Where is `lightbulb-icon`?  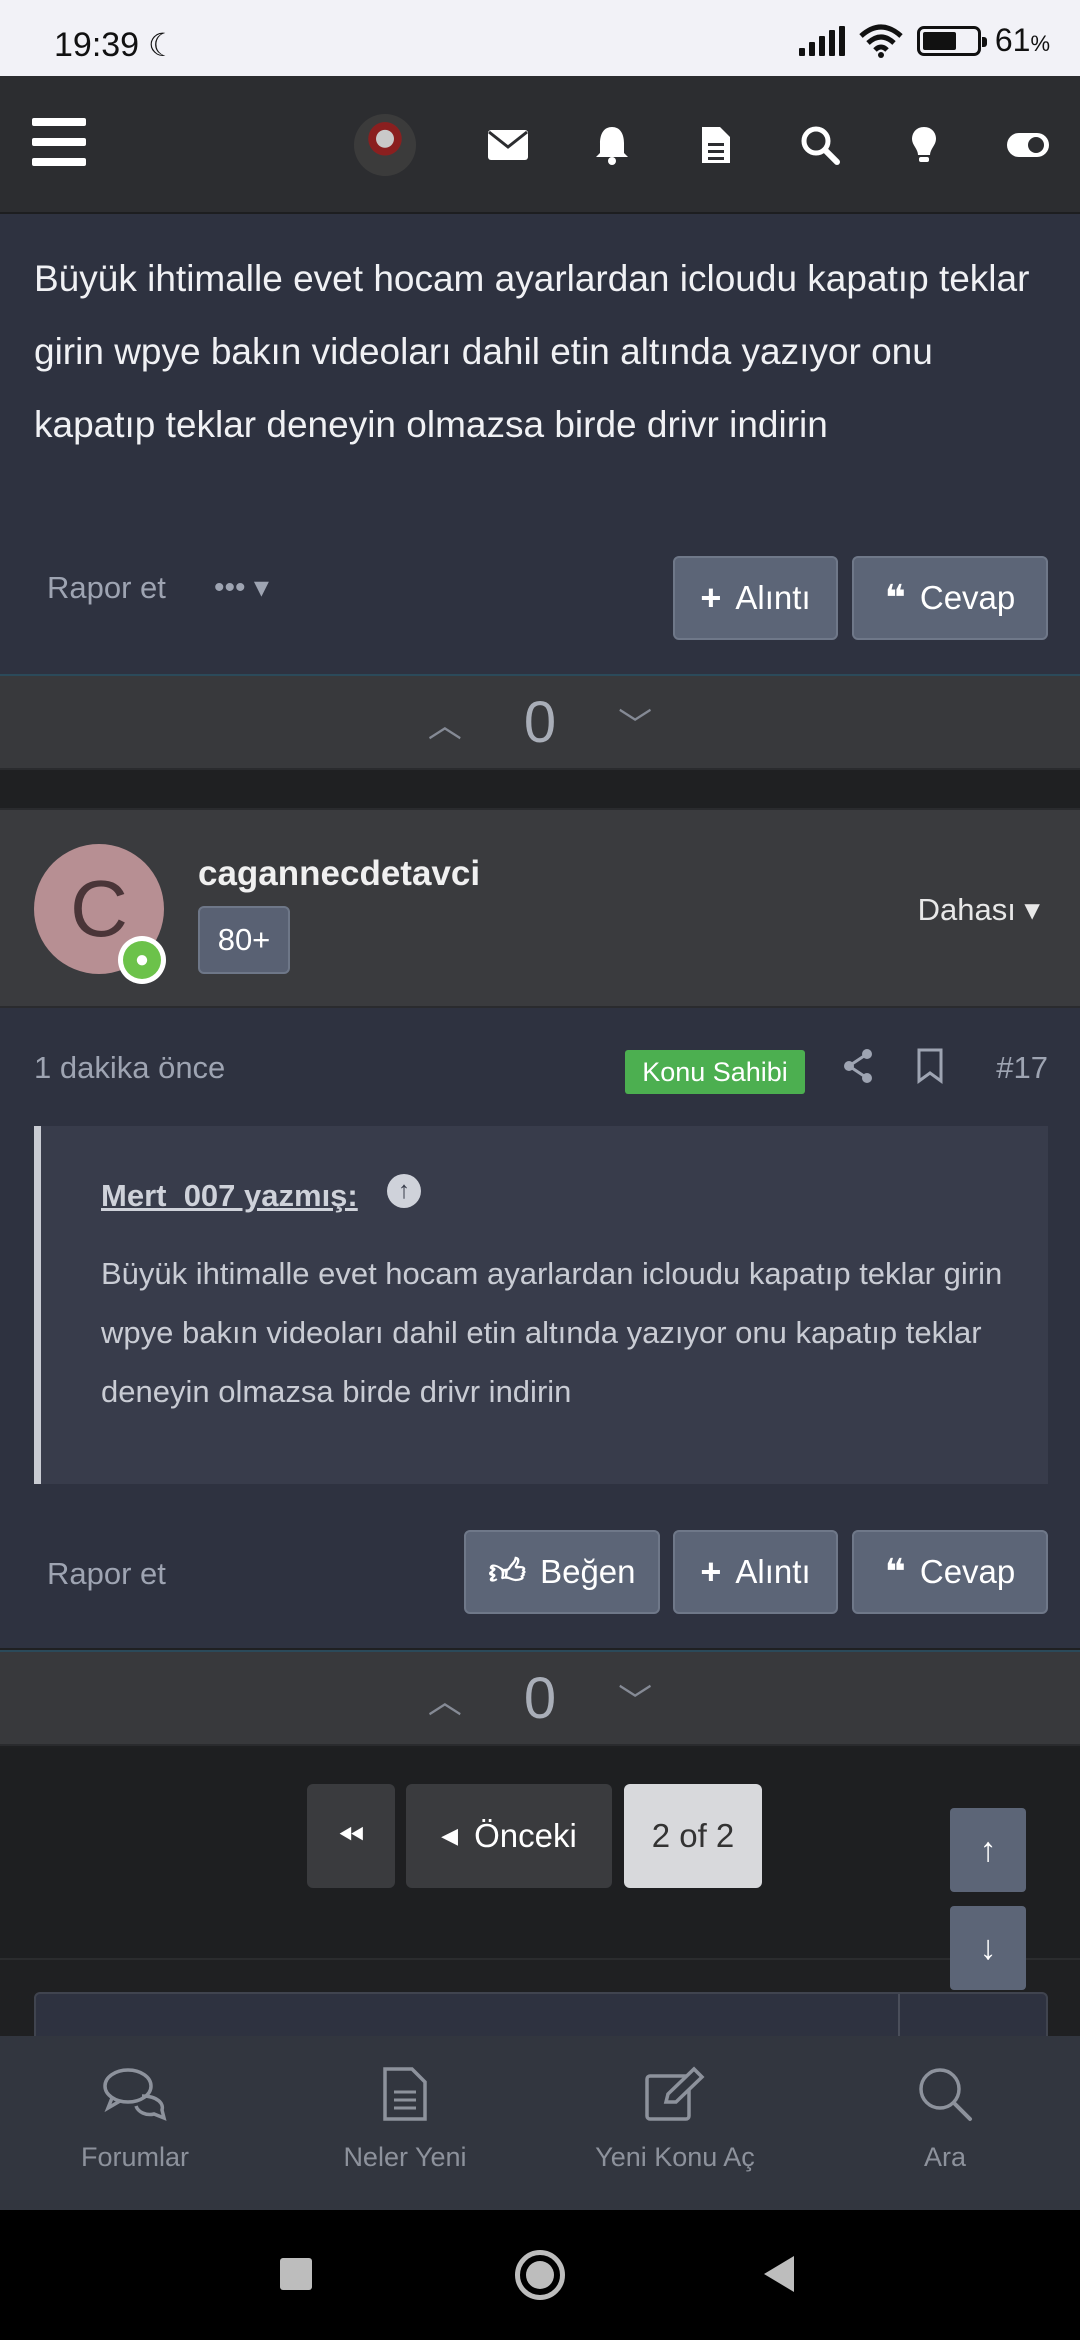
lightbulb-icon is located at coordinates (924, 145).